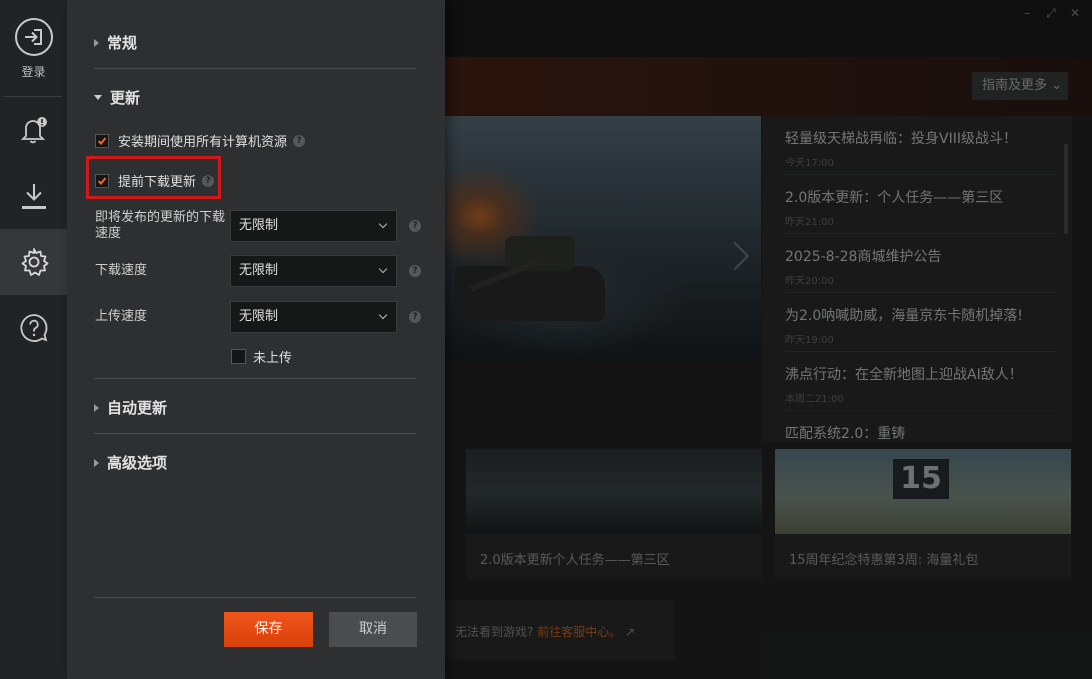 This screenshot has height=679, width=1092. What do you see at coordinates (98, 97) in the screenshot?
I see `collapse-arrow-icon` at bounding box center [98, 97].